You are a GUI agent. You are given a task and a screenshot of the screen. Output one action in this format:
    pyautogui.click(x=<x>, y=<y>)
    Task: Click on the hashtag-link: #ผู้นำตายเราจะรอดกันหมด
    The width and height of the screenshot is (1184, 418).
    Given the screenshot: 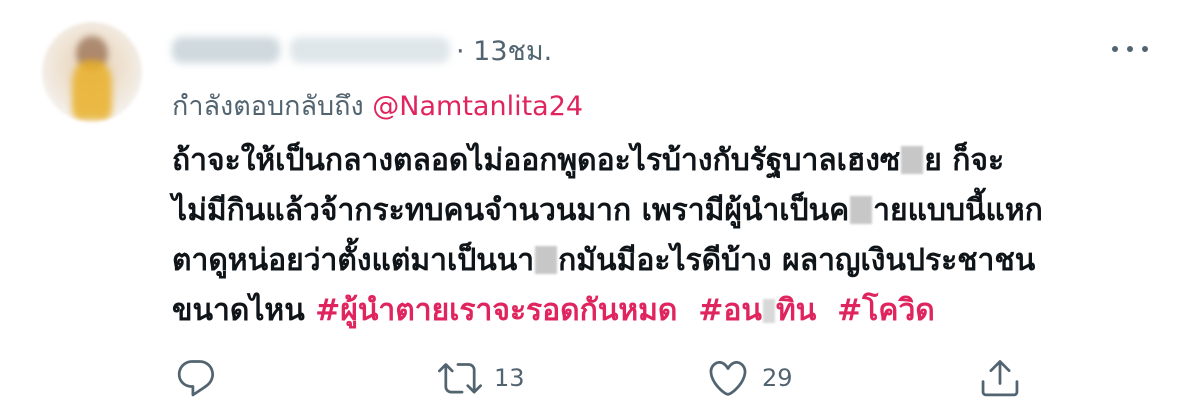 What is the action you would take?
    pyautogui.click(x=496, y=310)
    